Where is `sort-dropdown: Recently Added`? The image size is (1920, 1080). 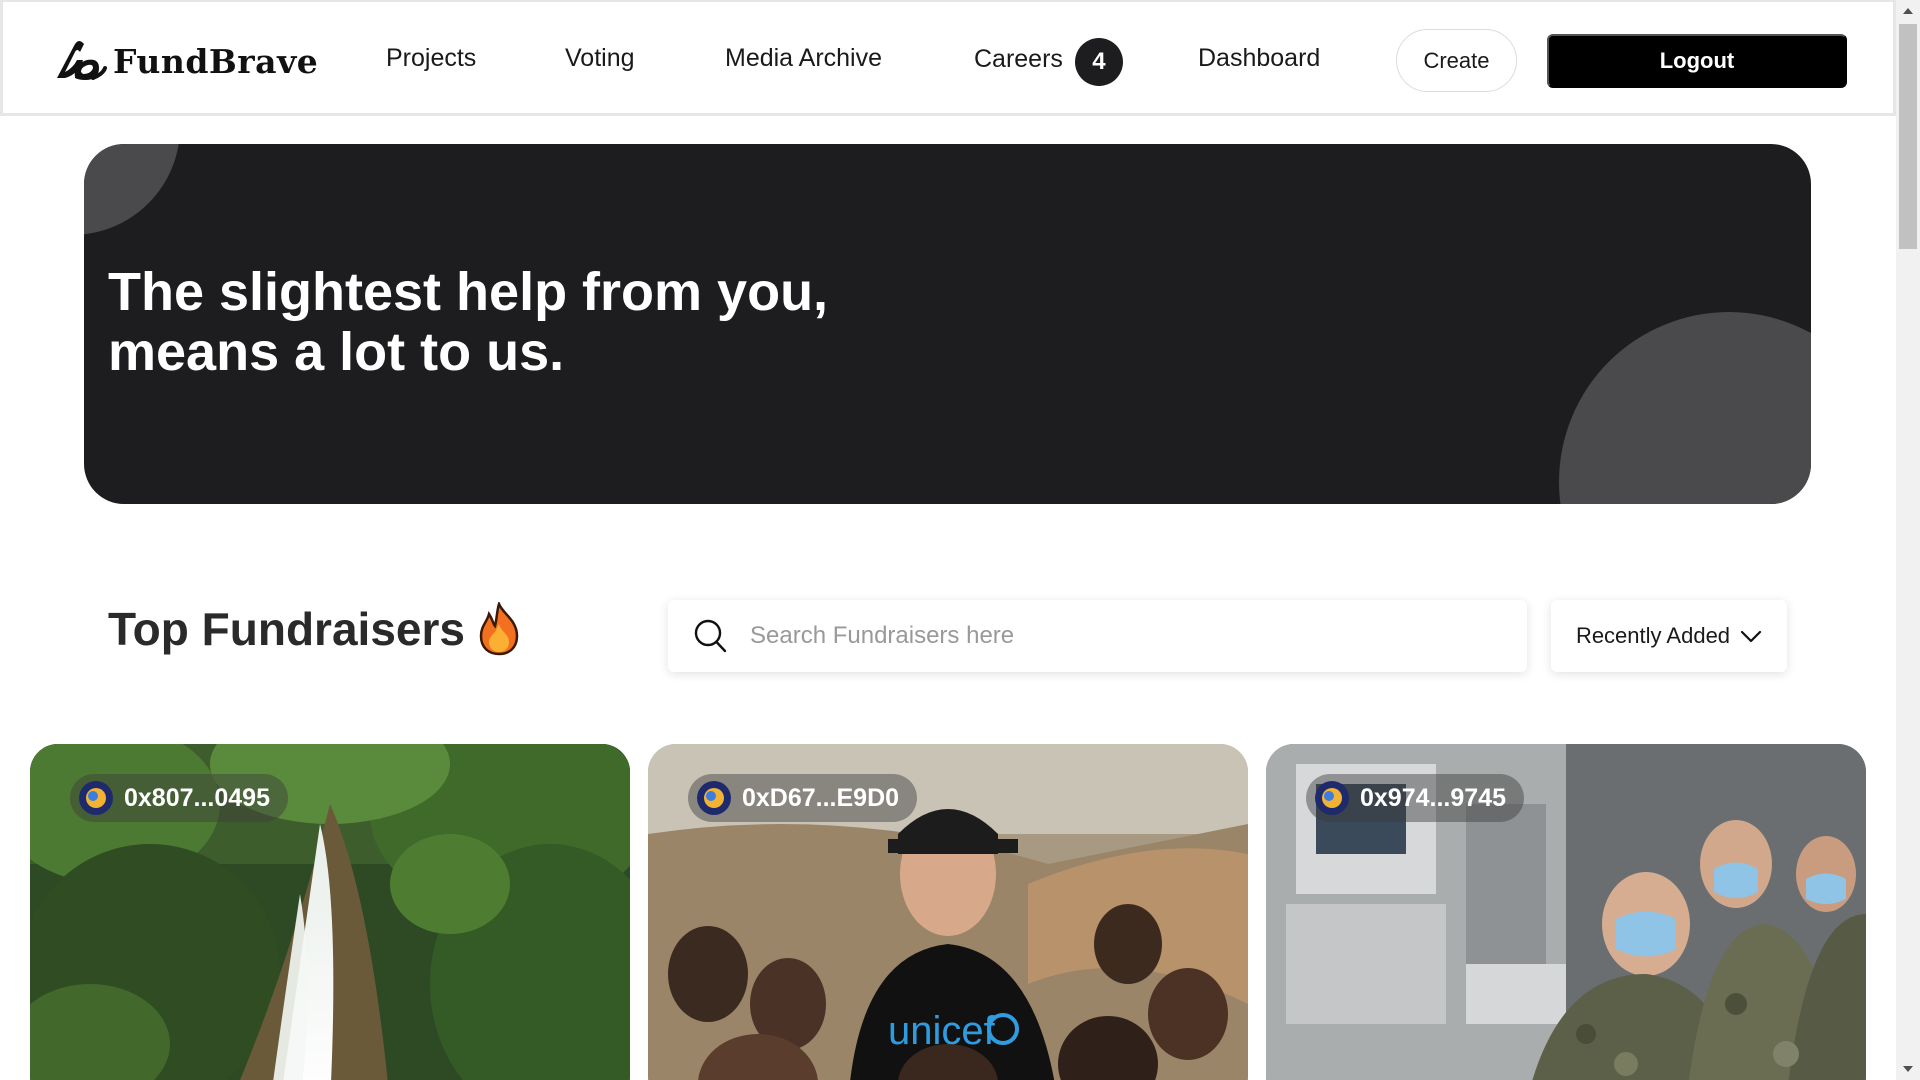
sort-dropdown: Recently Added is located at coordinates (1669, 636).